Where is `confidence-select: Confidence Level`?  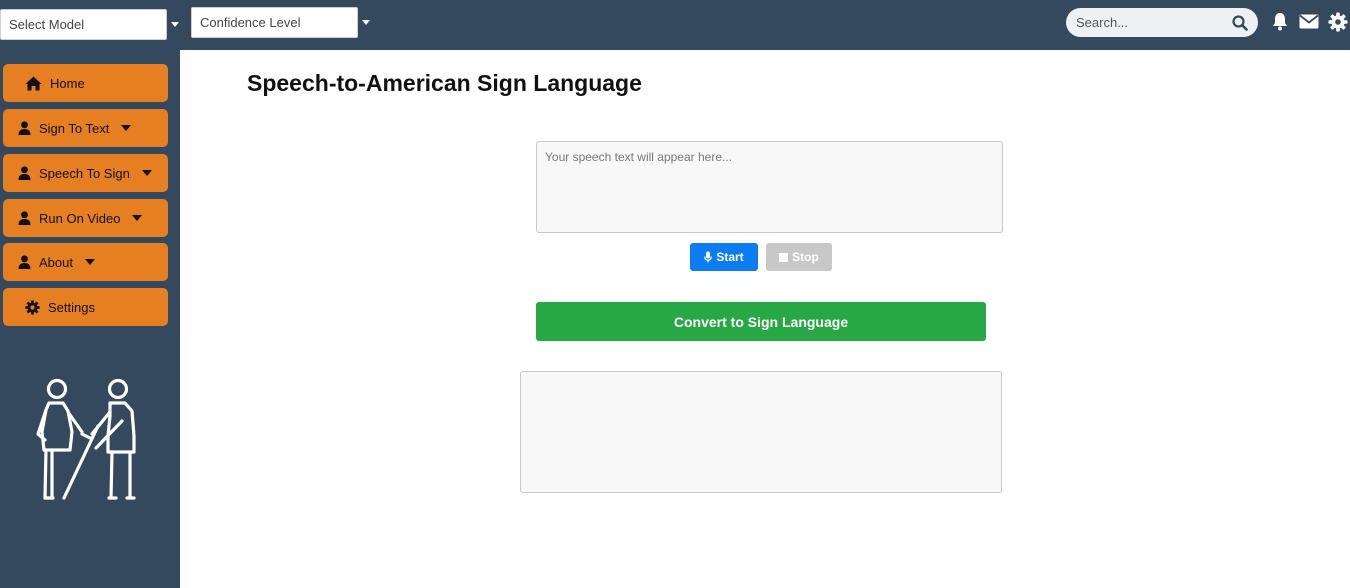
confidence-select: Confidence Level is located at coordinates (280, 22).